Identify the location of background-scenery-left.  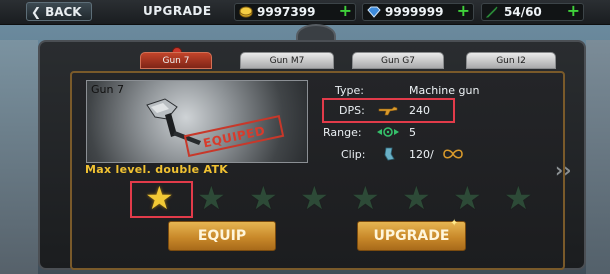
(19, 157).